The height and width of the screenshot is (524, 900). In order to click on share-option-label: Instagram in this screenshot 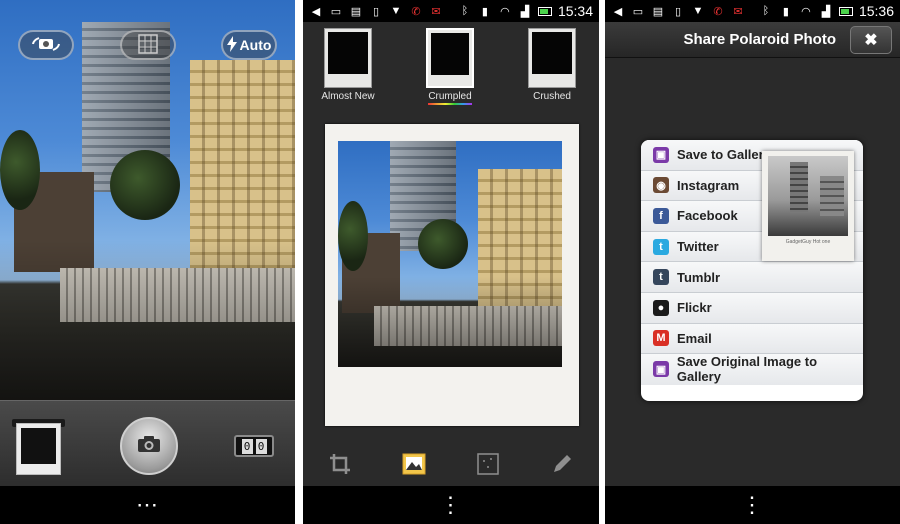, I will do `click(708, 185)`.